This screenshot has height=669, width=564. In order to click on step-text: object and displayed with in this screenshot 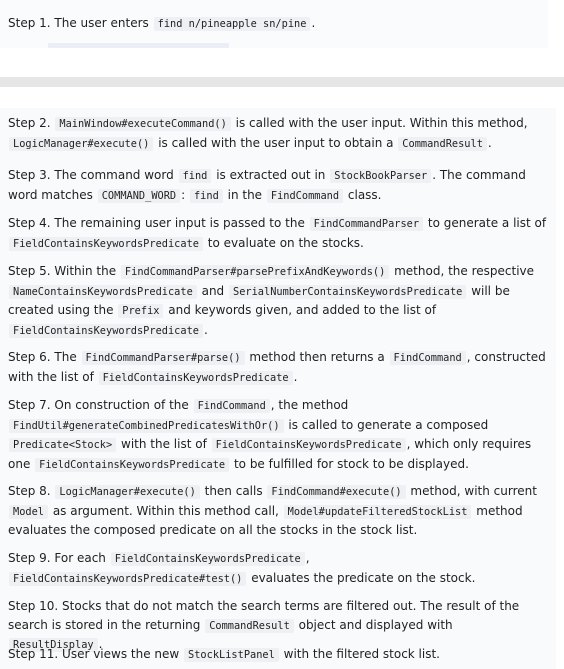, I will do `click(373, 624)`.